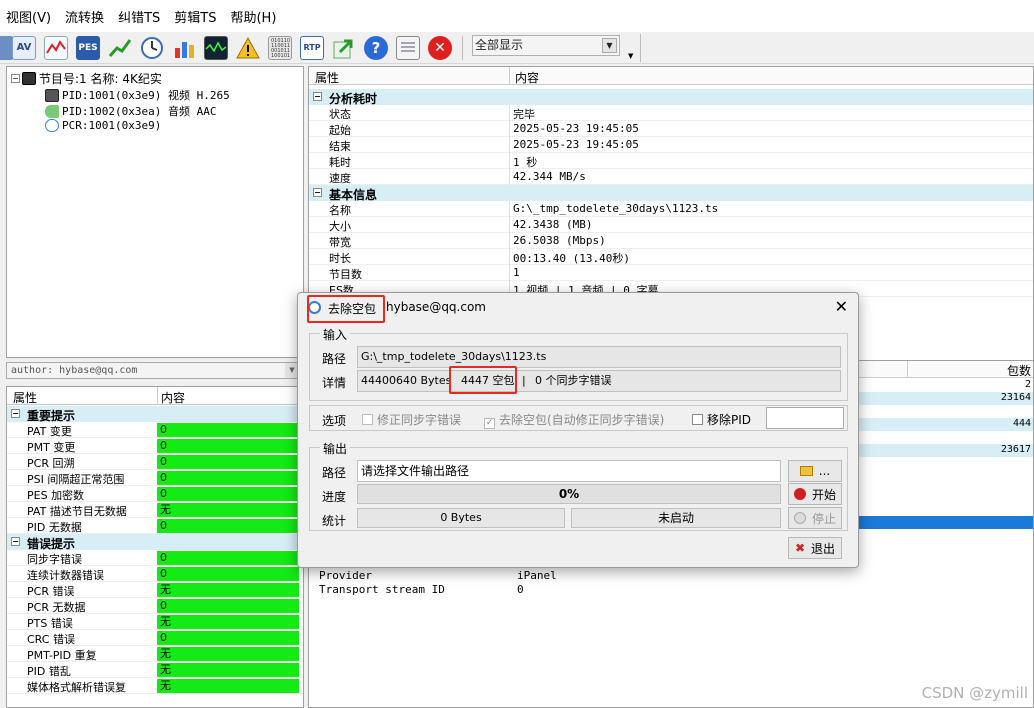 Image resolution: width=1034 pixels, height=708 pixels. Describe the element at coordinates (248, 48) in the screenshot. I see `warning-icon` at that location.